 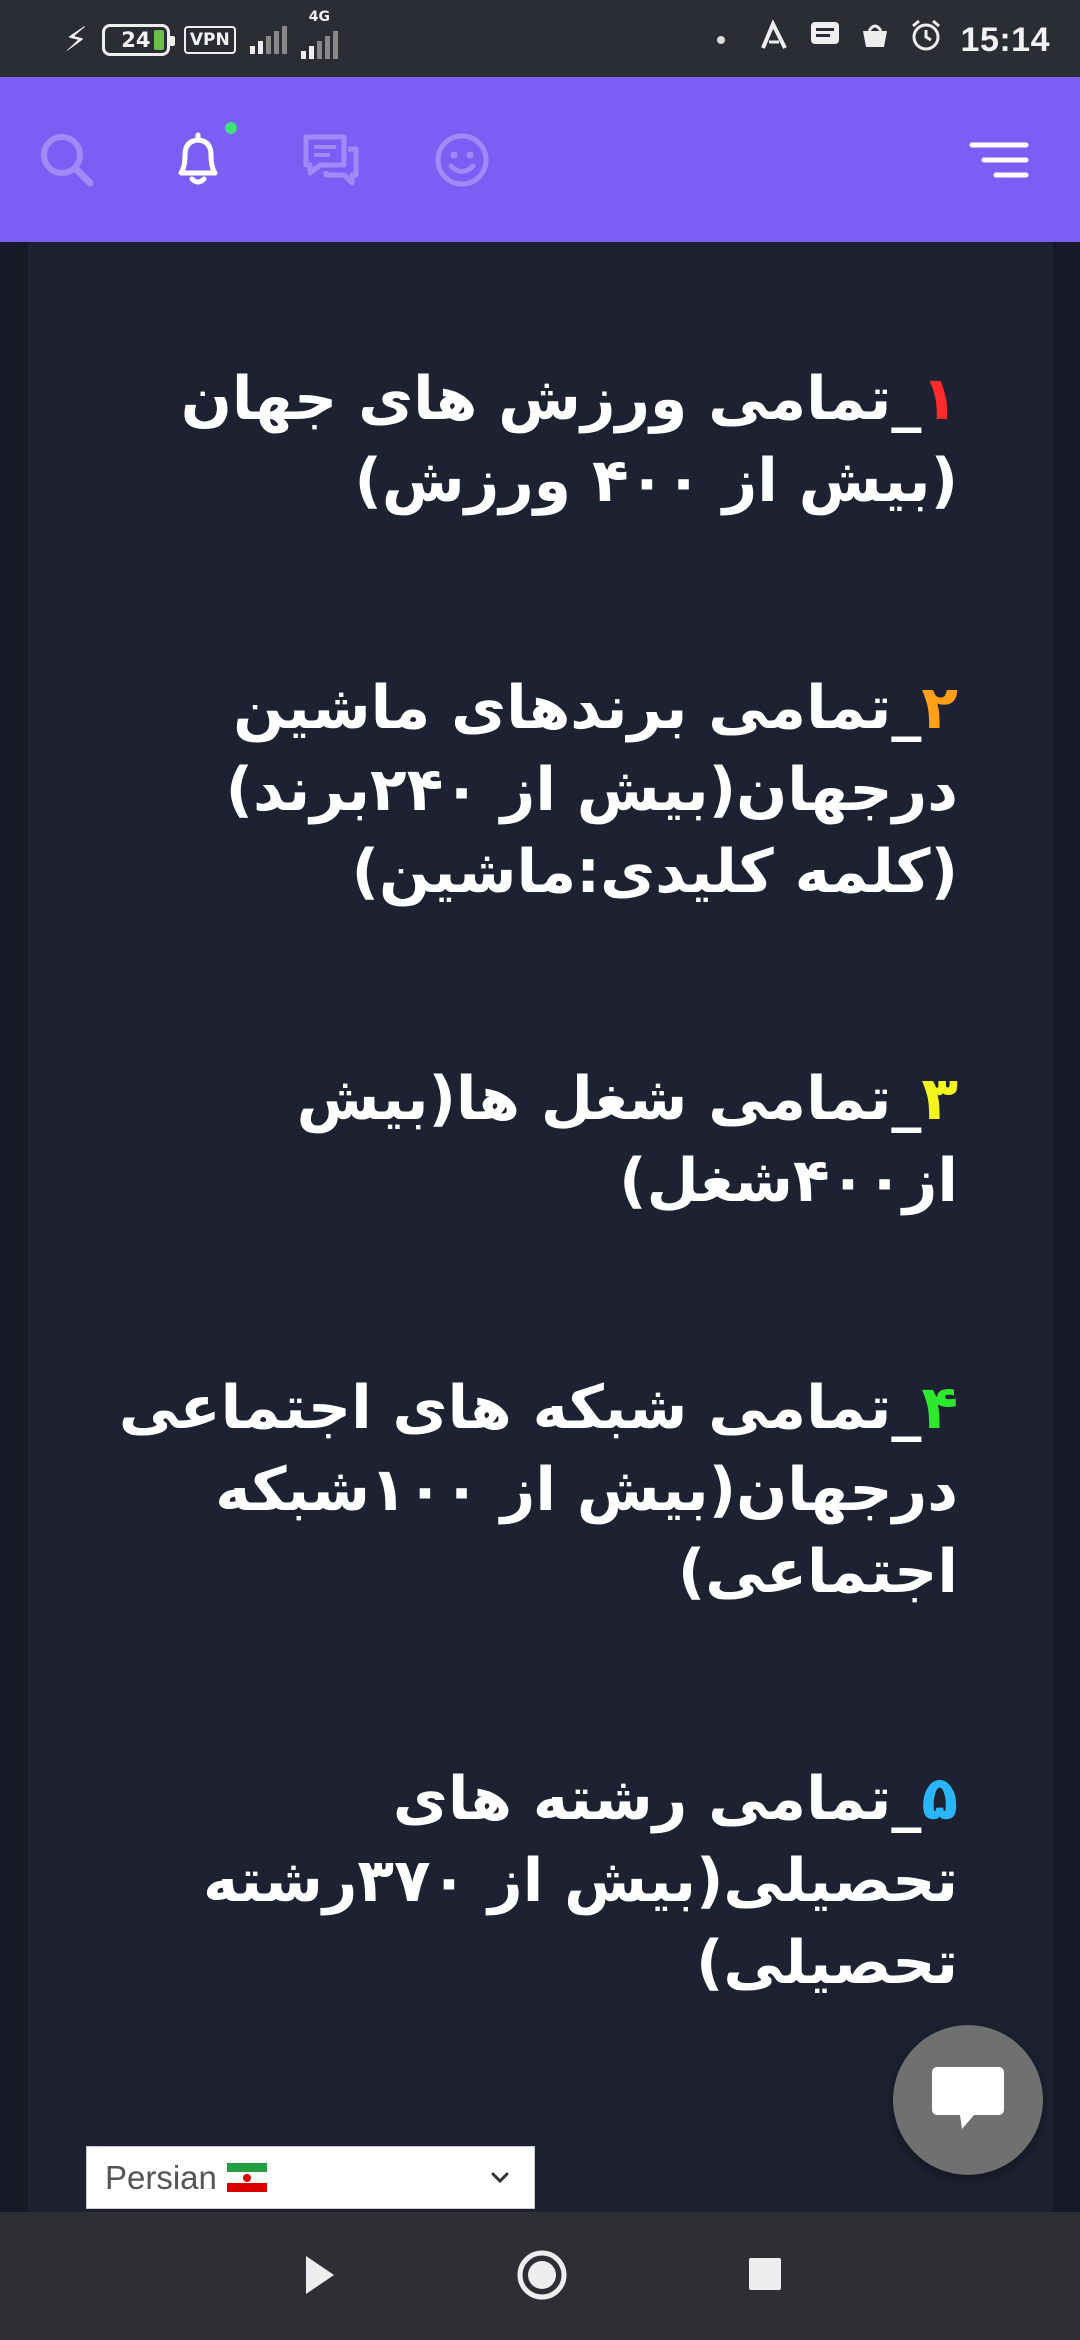 I want to click on list-item: ۱_تمامی ورزش های جهان (بیش از ۴۰۰ ورزش), so click(x=523, y=440).